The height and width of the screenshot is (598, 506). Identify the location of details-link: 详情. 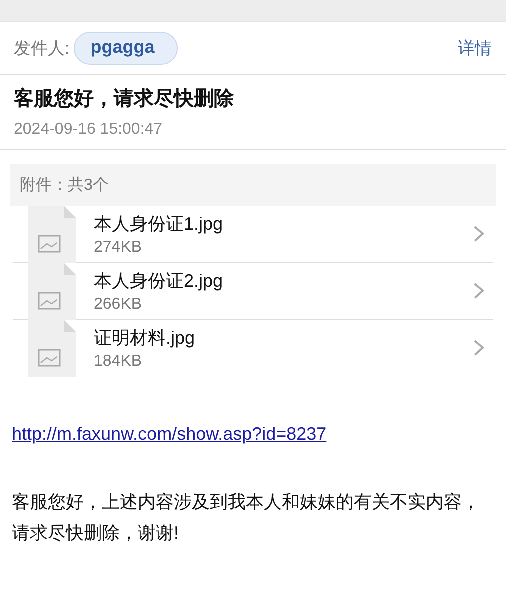
(475, 48).